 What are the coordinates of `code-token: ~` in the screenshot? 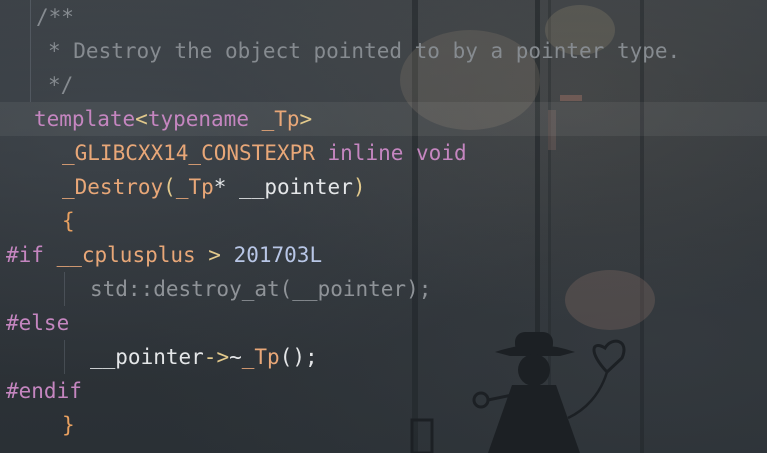 It's located at (235, 357).